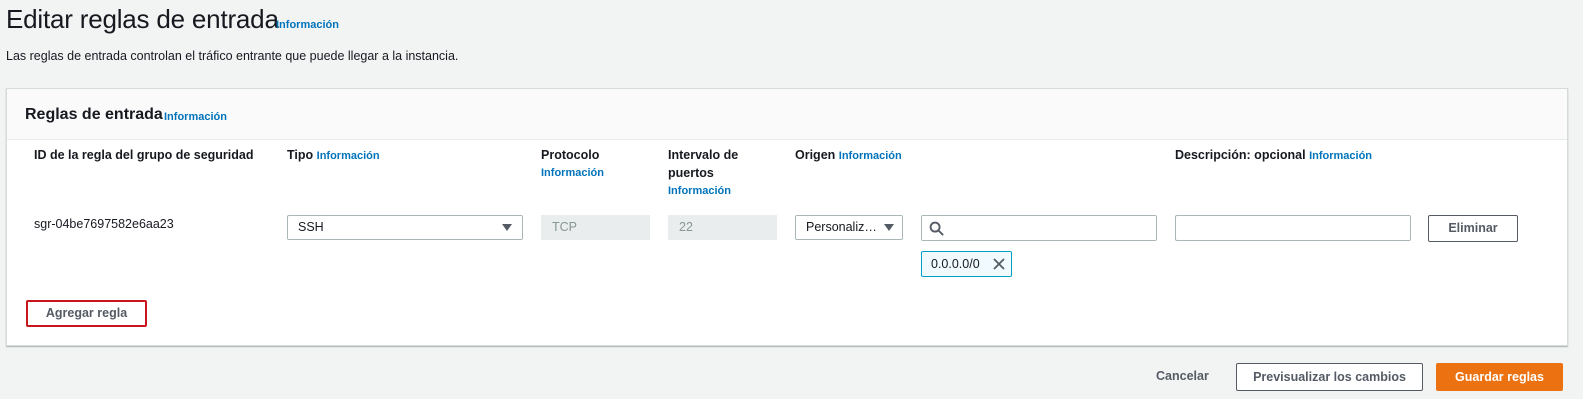 This screenshot has height=399, width=1583. I want to click on column-header-port-range-info-link: Información, so click(703, 191).